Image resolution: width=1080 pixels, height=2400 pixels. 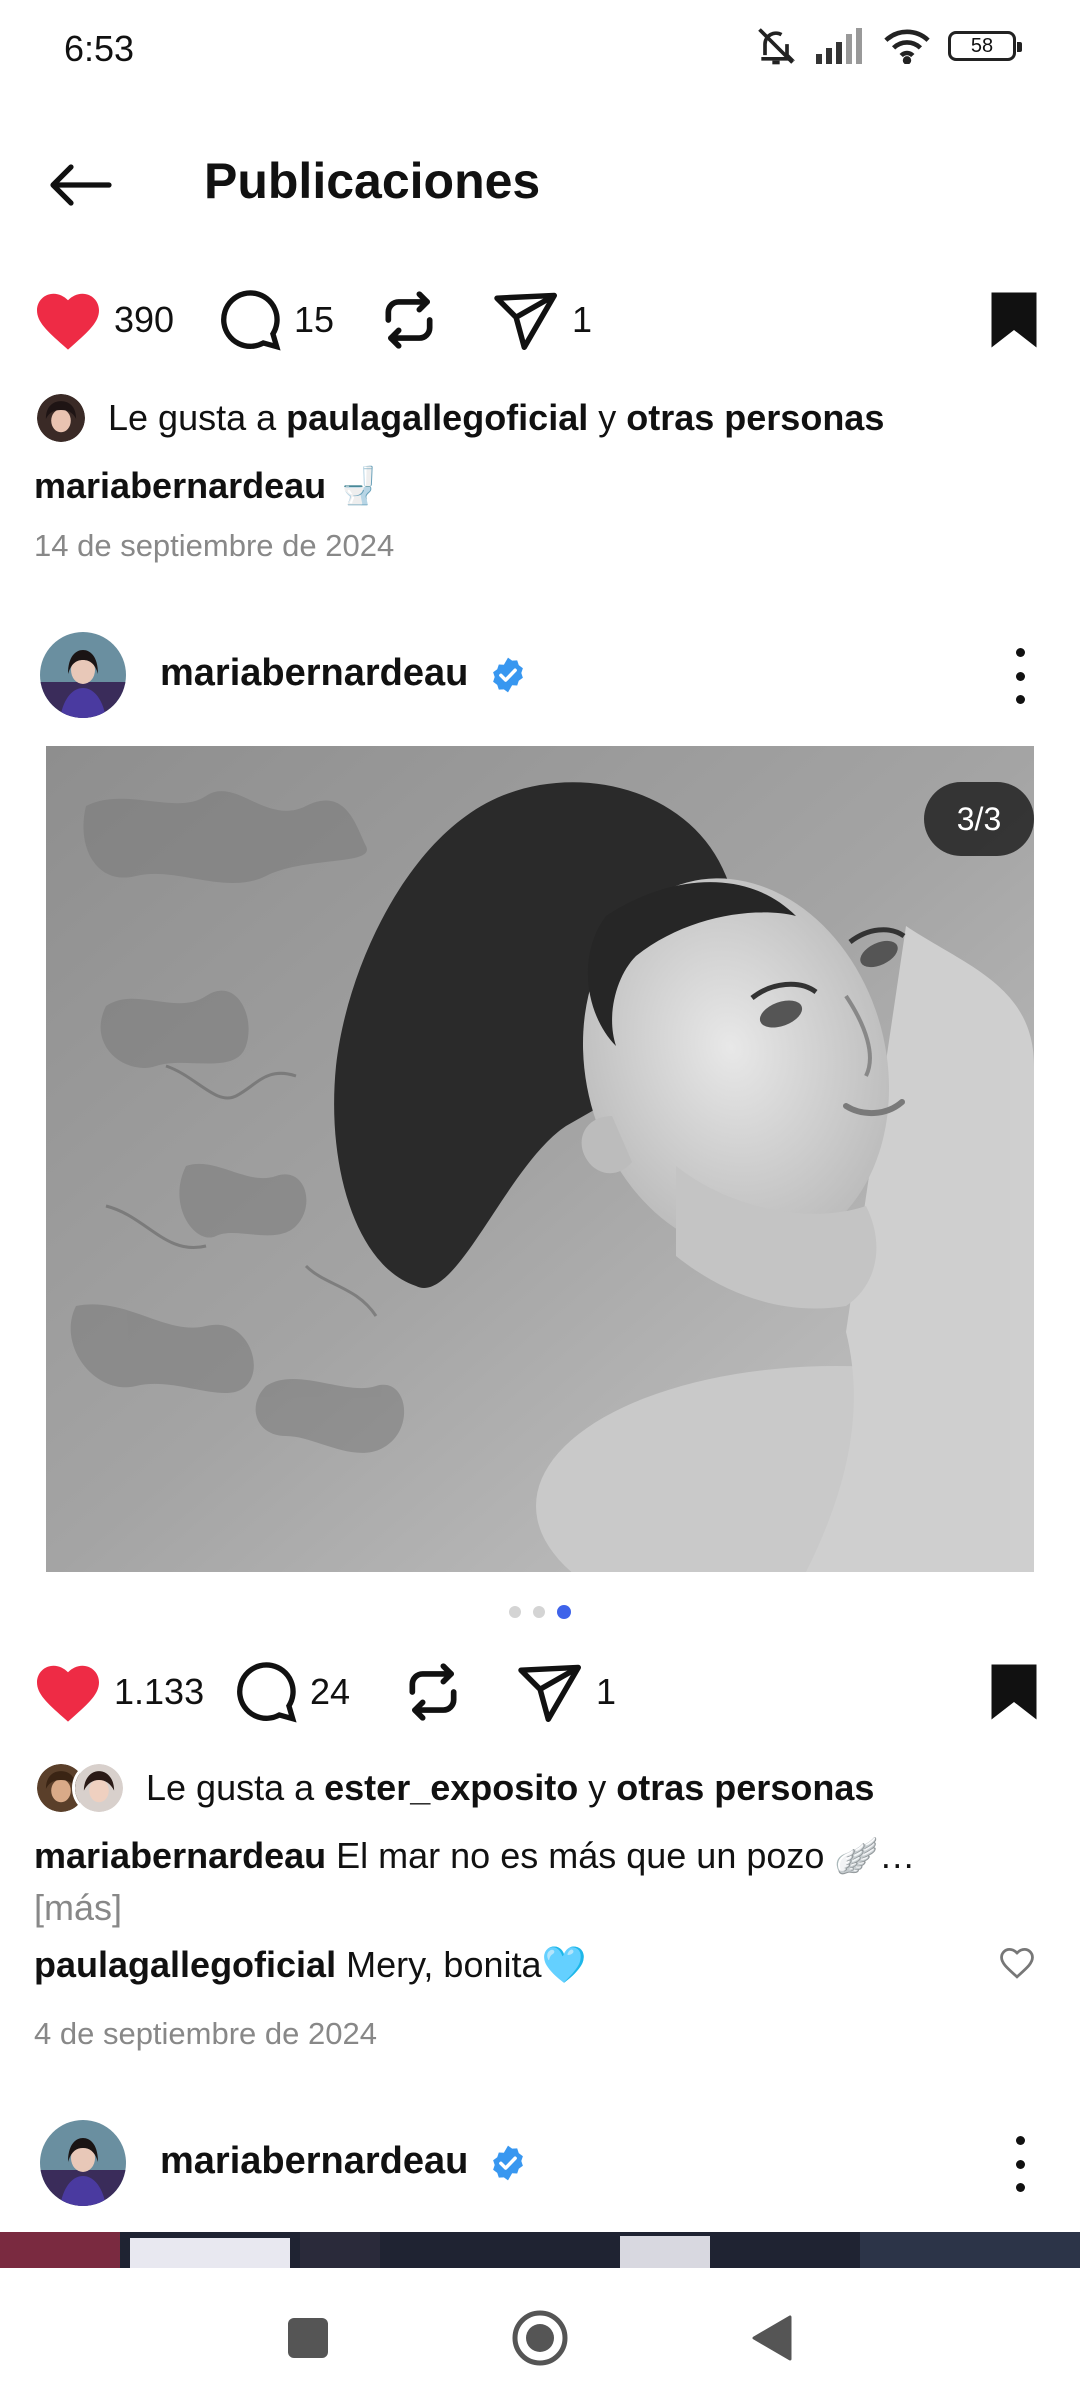 I want to click on post1-action-bar: 390 15 1, so click(x=540, y=320).